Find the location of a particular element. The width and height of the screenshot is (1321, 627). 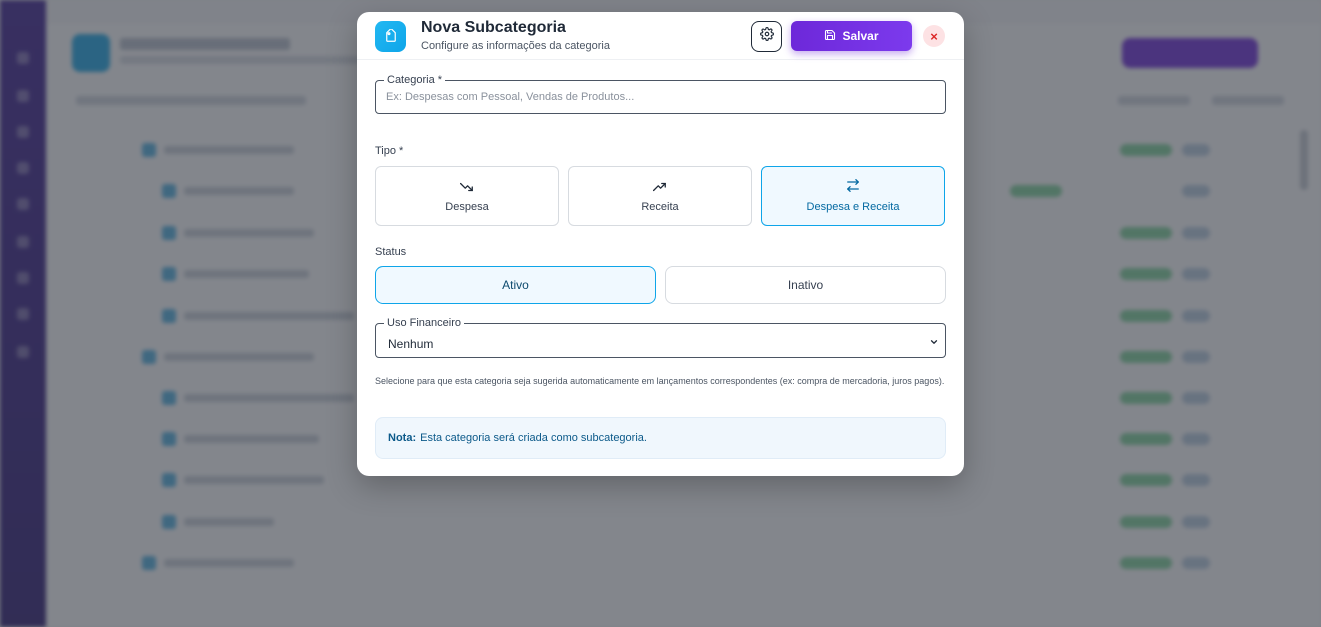

tag-icon is located at coordinates (390, 36).